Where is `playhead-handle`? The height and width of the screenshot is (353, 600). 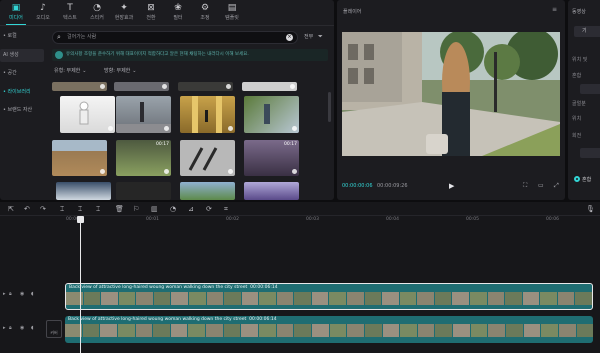 playhead-handle is located at coordinates (80, 219).